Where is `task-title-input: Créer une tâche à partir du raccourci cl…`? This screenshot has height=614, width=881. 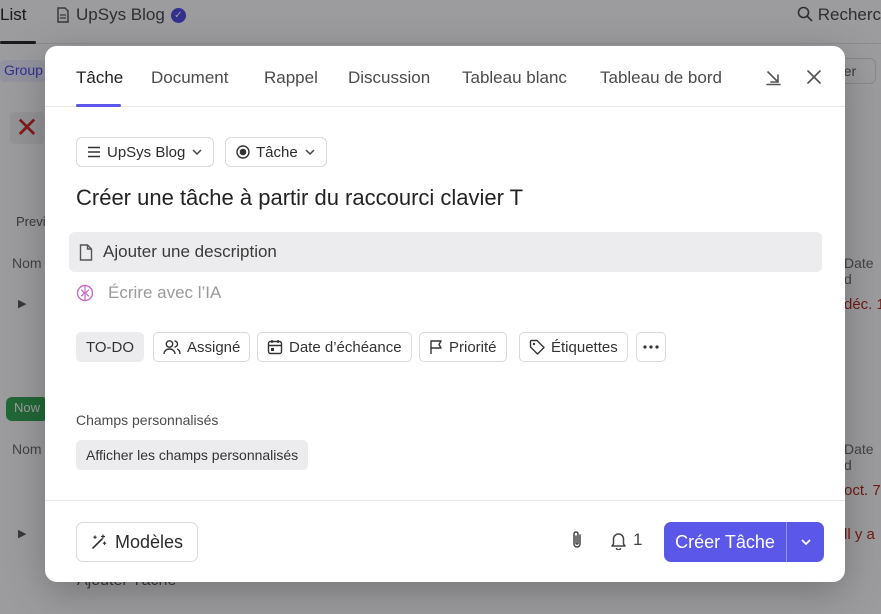
task-title-input: Créer une tâche à partir du raccourci cl… is located at coordinates (299, 198).